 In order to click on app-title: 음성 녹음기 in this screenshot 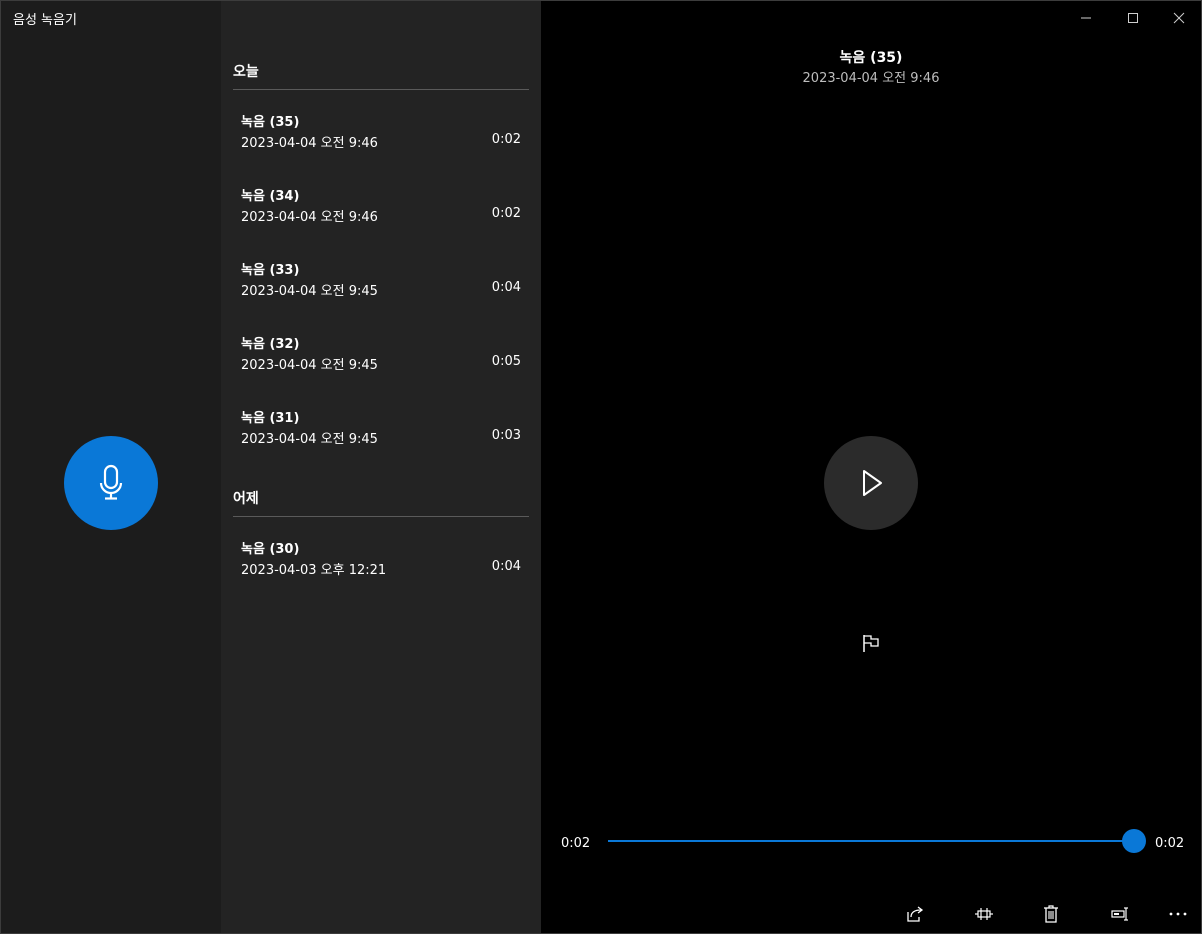, I will do `click(45, 20)`.